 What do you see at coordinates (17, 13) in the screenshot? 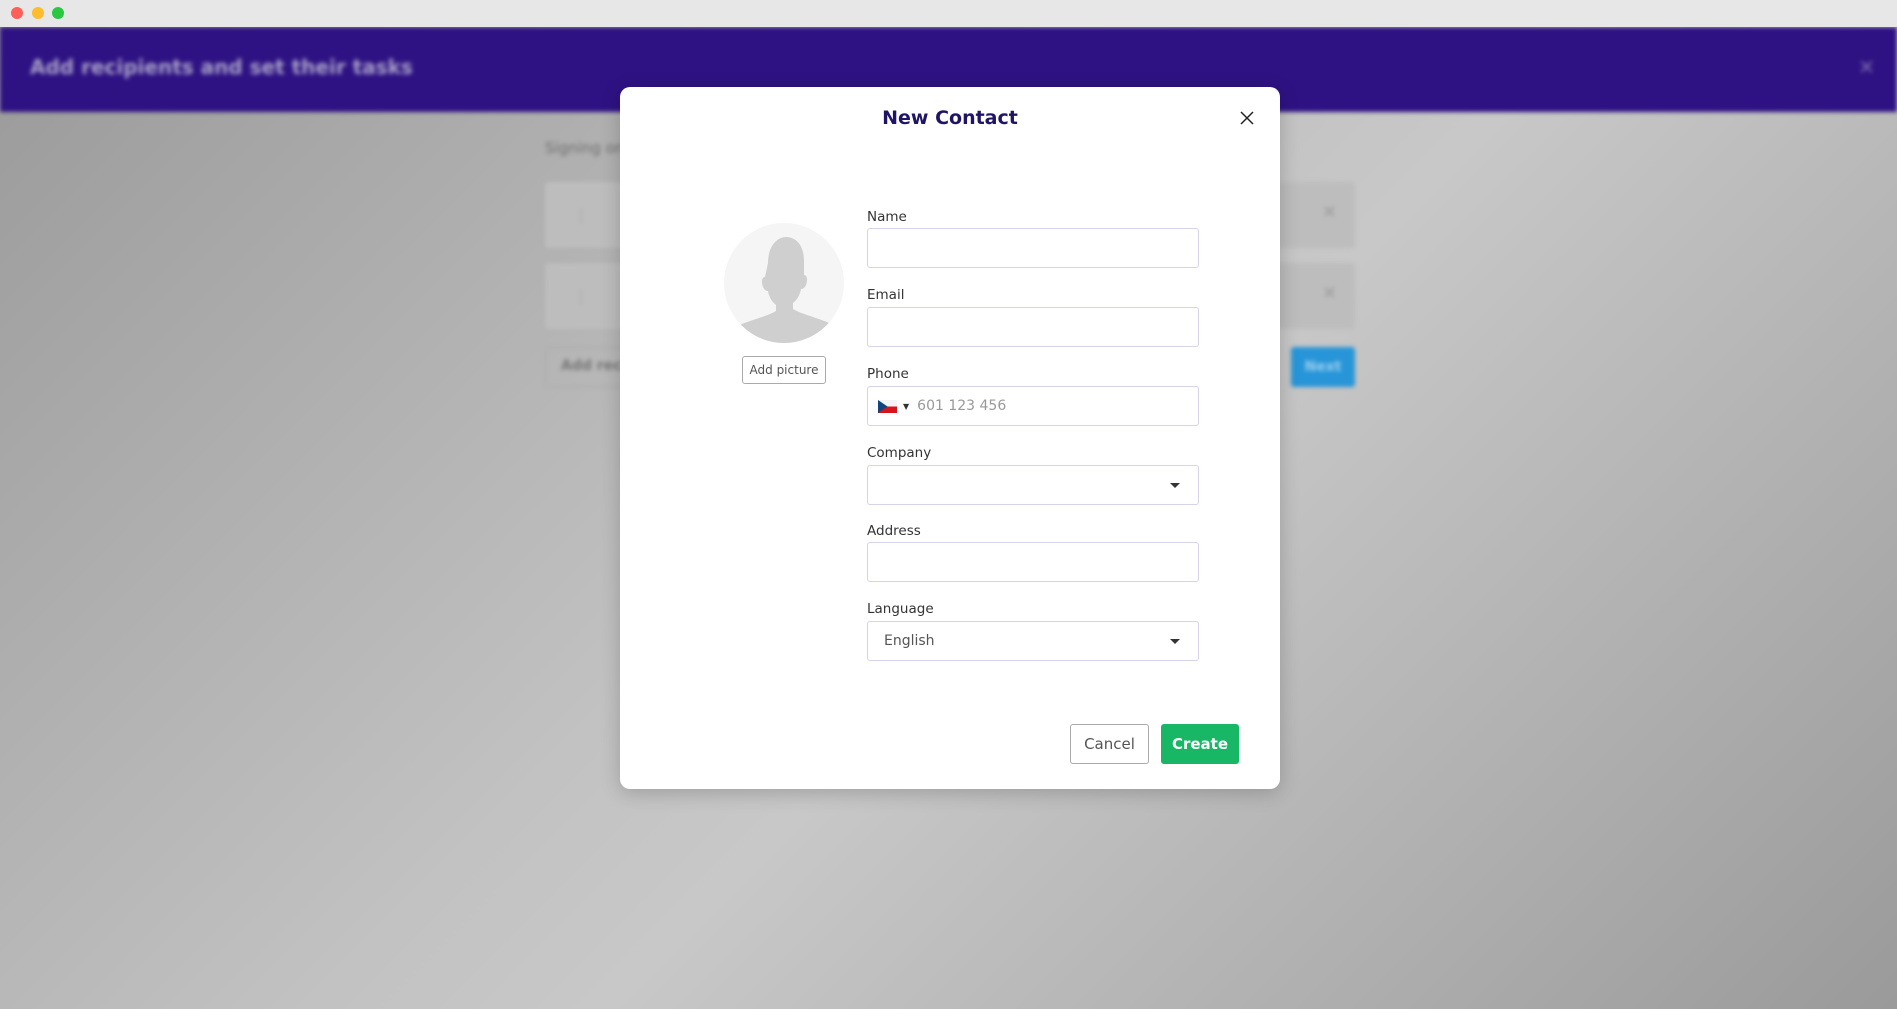
I see `window-close-button` at bounding box center [17, 13].